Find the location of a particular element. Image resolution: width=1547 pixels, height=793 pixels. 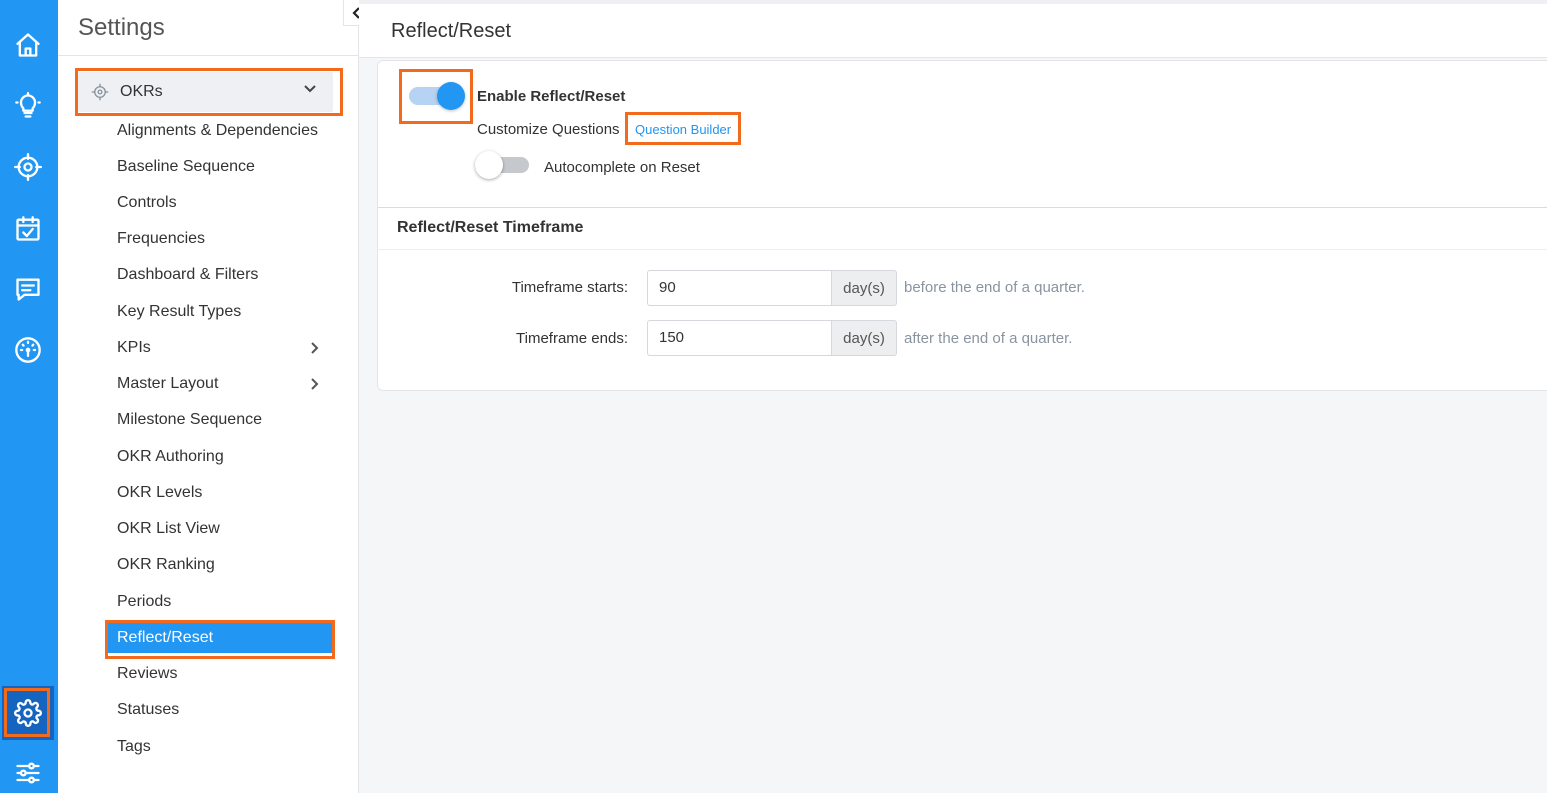

enable-reflect-reset-toggle is located at coordinates (437, 96).